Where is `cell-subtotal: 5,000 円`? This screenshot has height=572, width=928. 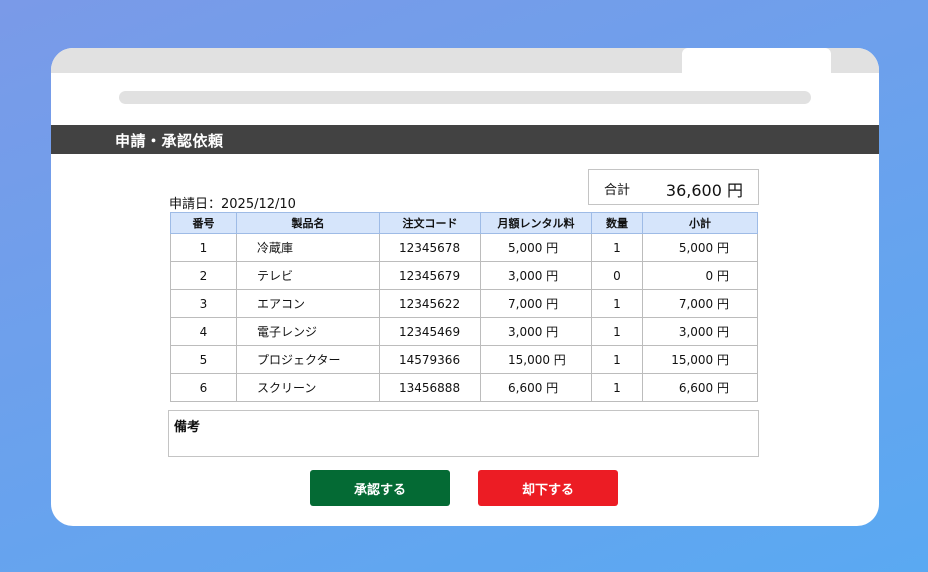 cell-subtotal: 5,000 円 is located at coordinates (700, 247).